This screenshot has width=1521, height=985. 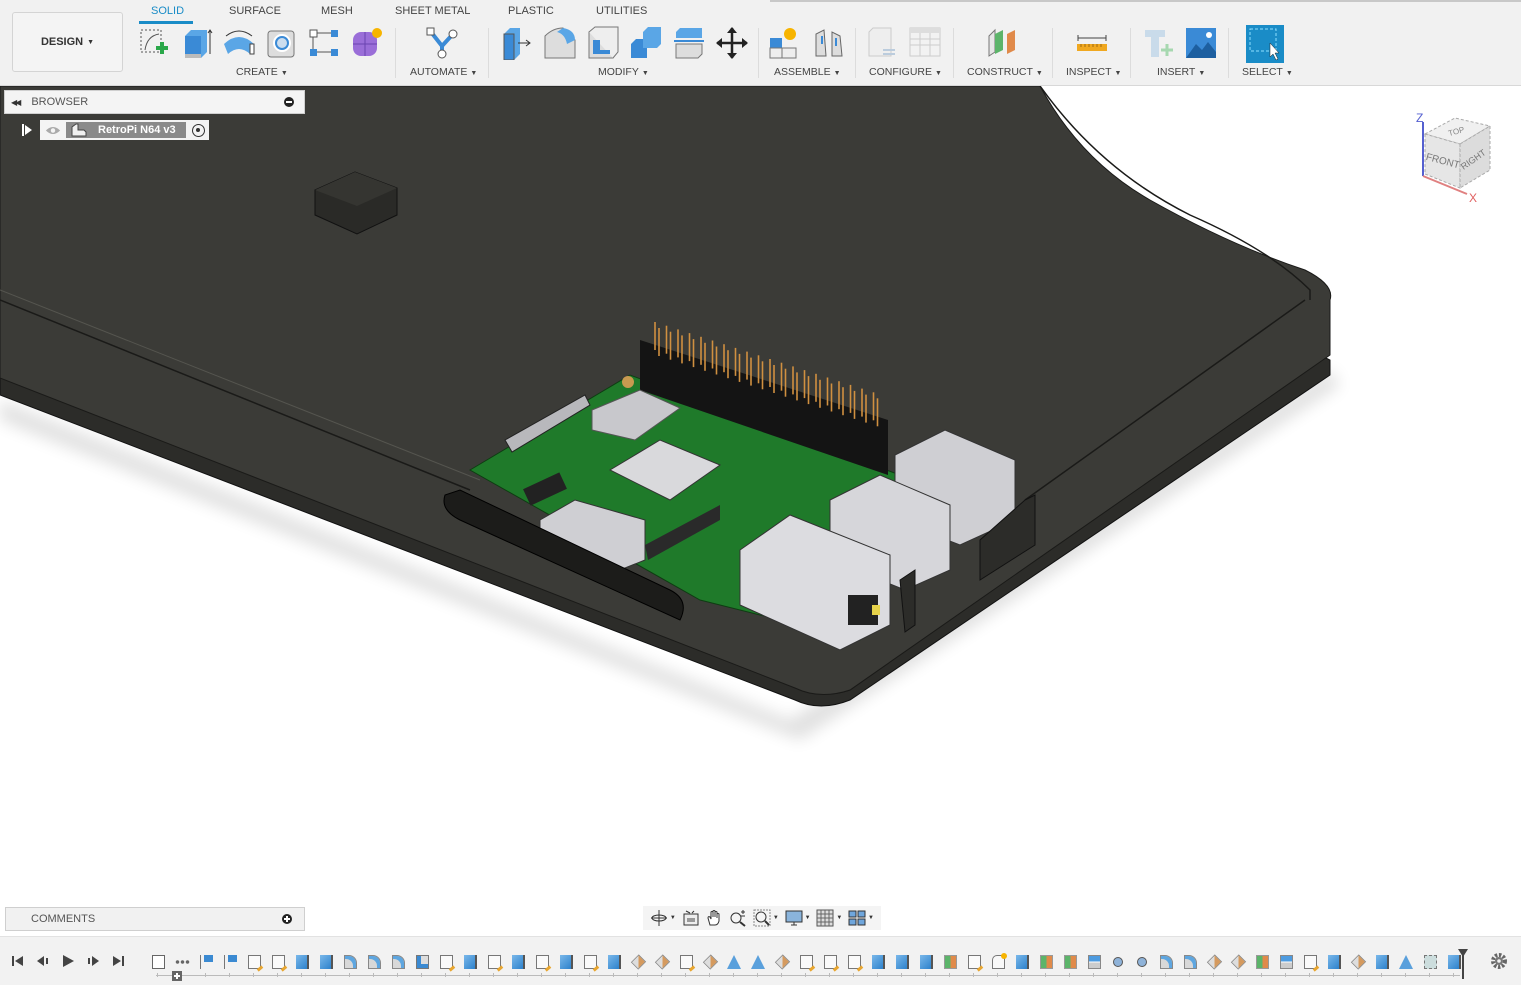 I want to click on viewcube: TOP FRONT RIGHT Z X, so click(x=1460, y=159).